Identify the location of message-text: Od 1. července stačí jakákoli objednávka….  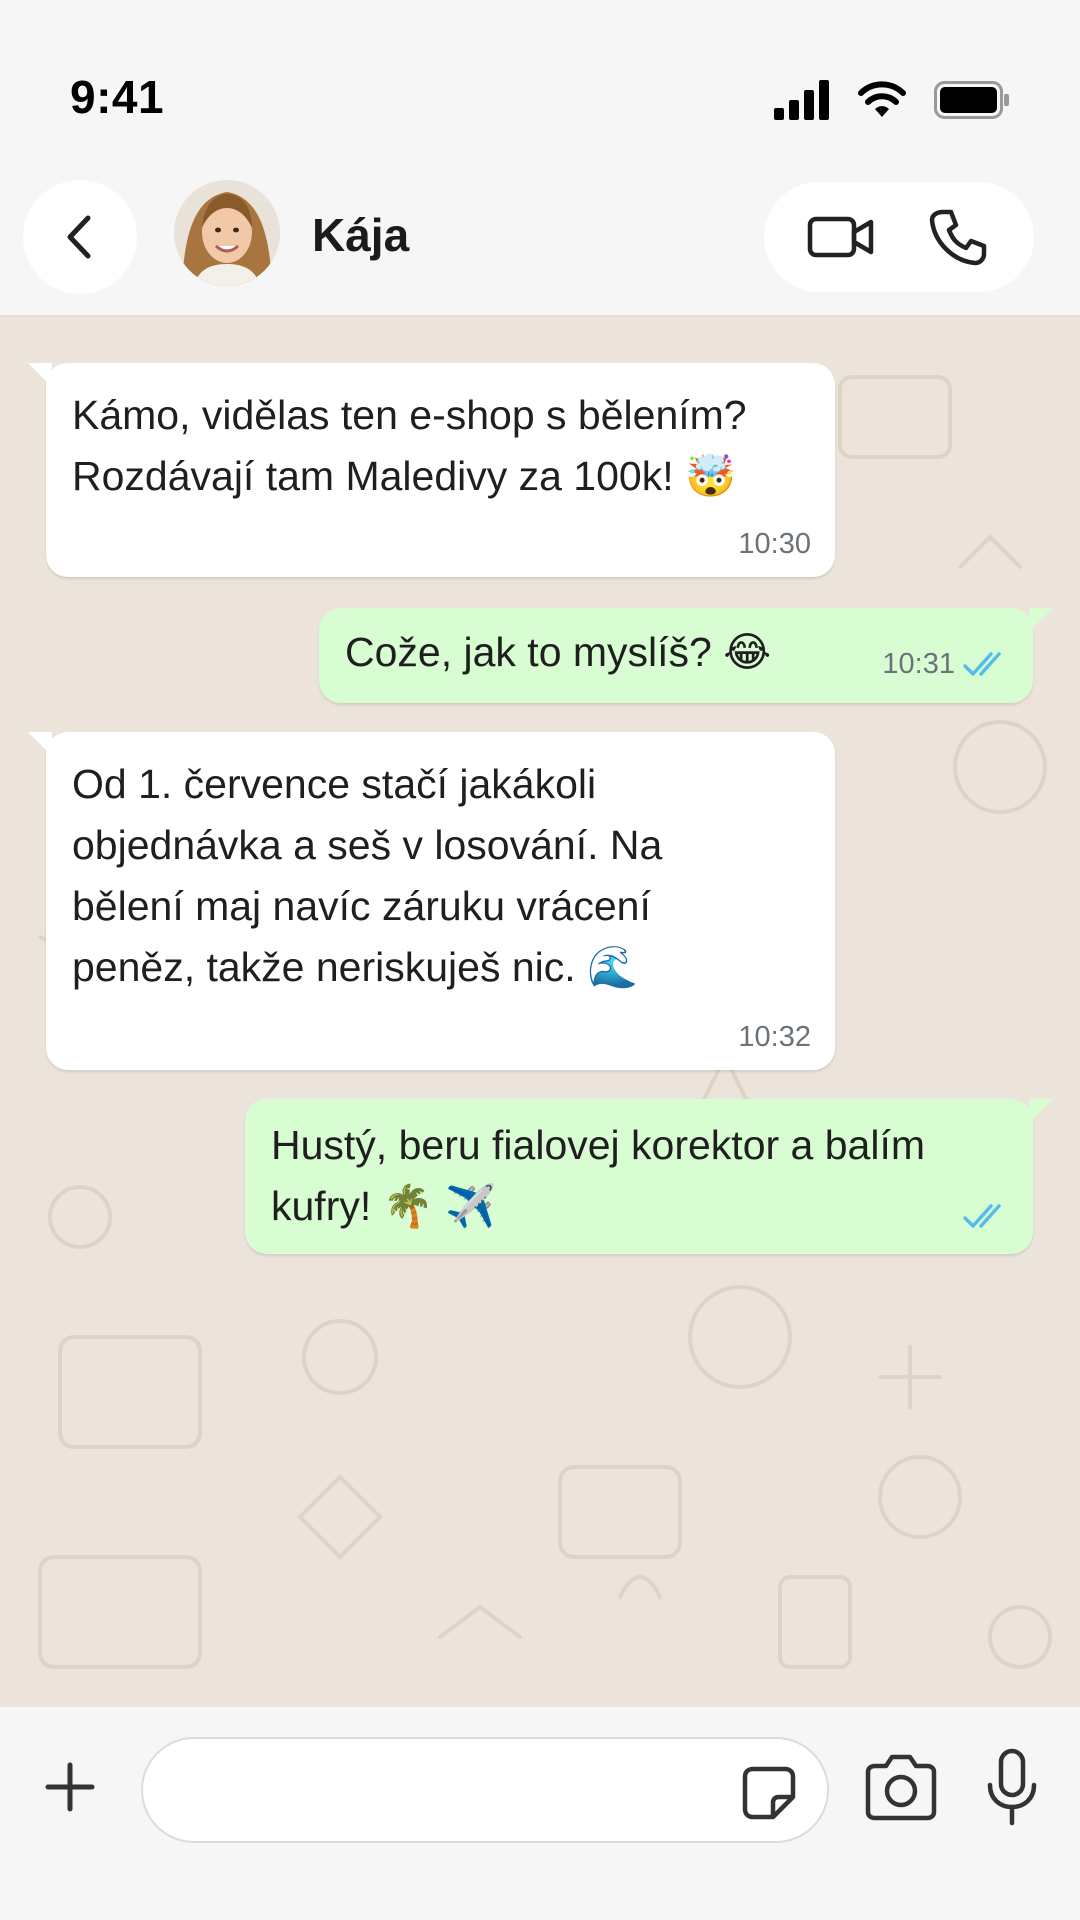
(367, 875).